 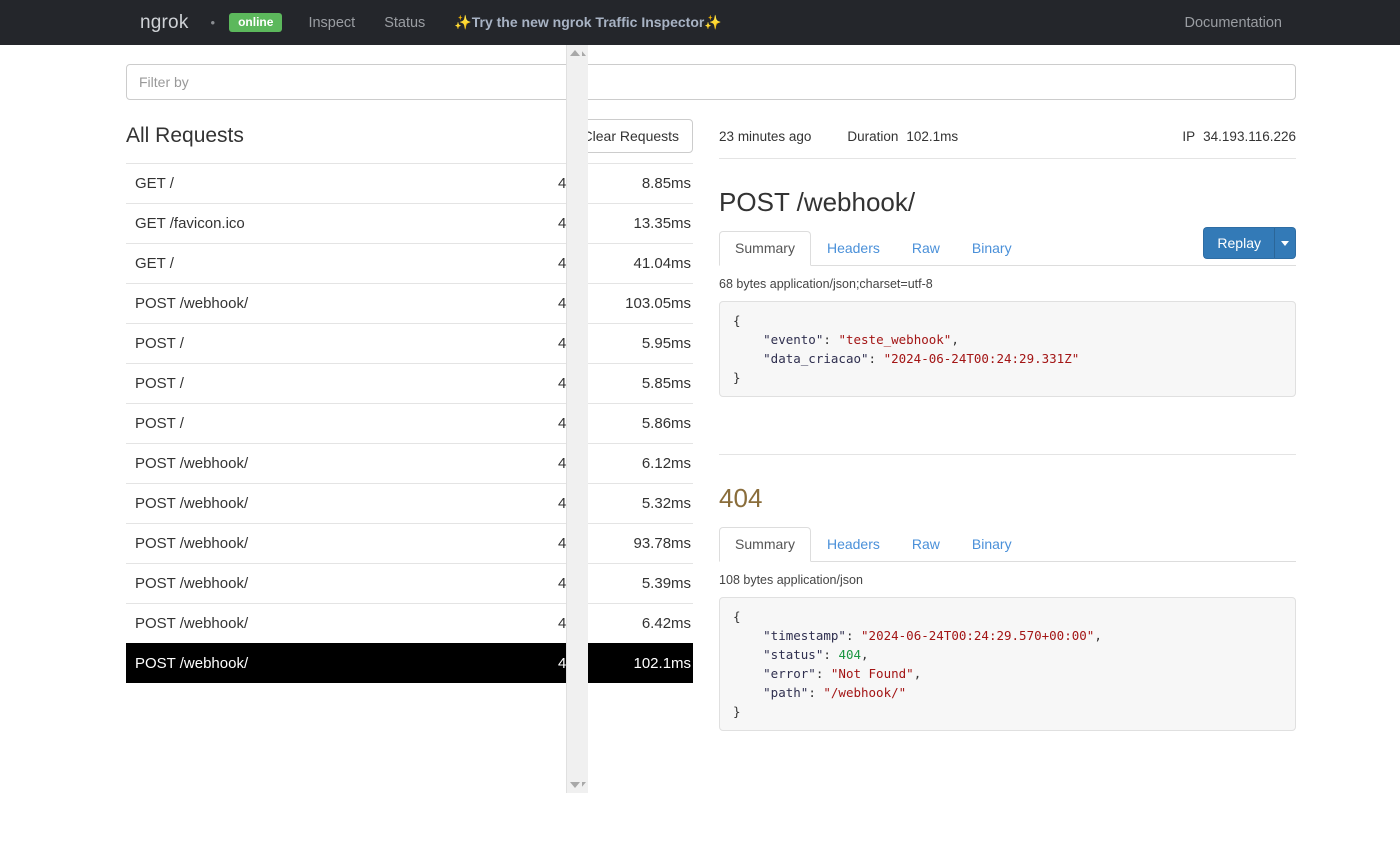 I want to click on request-duration: 102.1ms, so click(x=662, y=663).